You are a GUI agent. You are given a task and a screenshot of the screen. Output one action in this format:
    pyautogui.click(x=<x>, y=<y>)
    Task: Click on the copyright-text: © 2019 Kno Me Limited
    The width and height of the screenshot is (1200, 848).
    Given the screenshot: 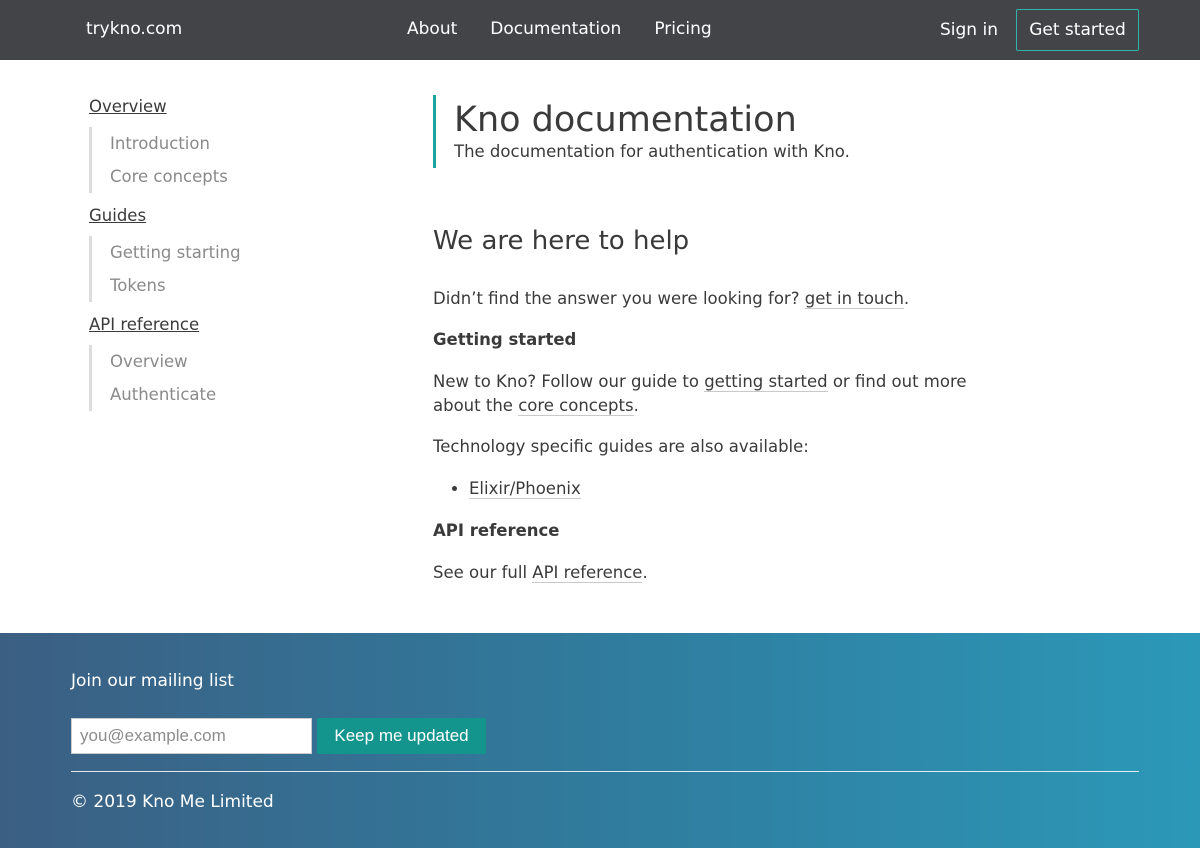 What is the action you would take?
    pyautogui.click(x=172, y=802)
    